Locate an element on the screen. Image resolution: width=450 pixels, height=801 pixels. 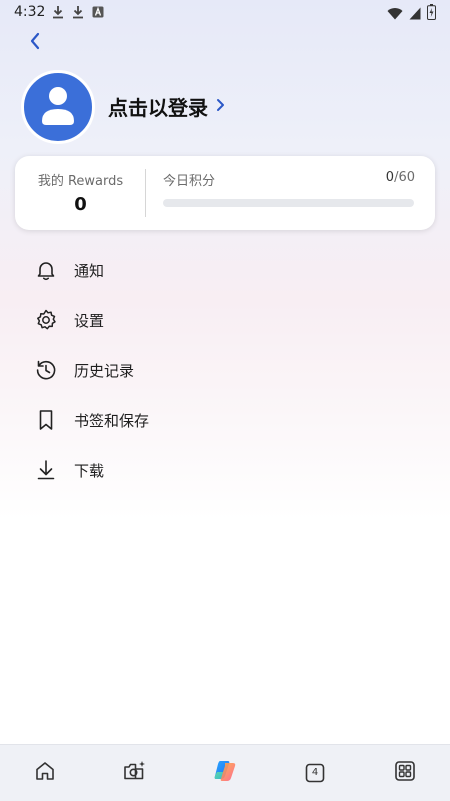
rewards-label: 我的 Rewards is located at coordinates (80, 181).